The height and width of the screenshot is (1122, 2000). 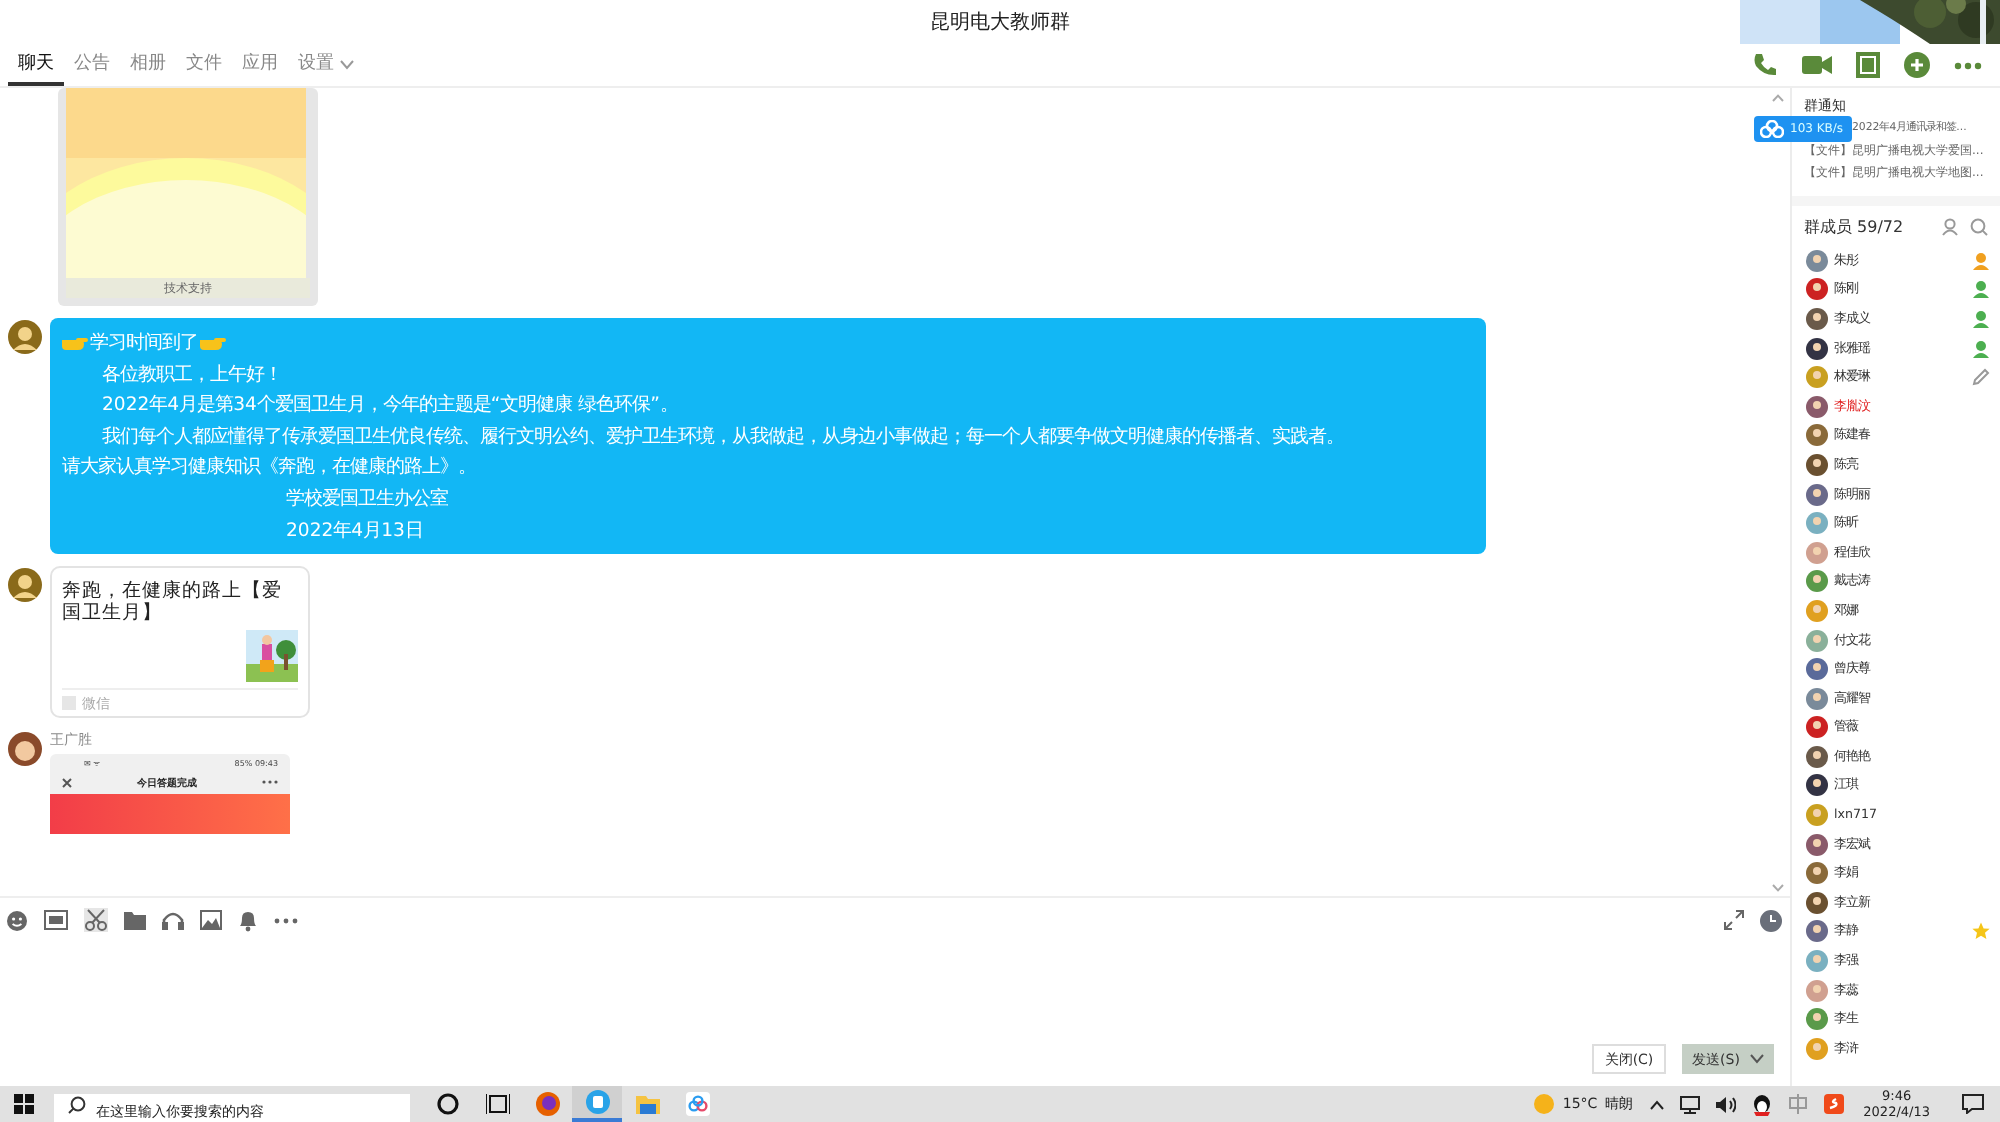 I want to click on add-icon, so click(x=1917, y=65).